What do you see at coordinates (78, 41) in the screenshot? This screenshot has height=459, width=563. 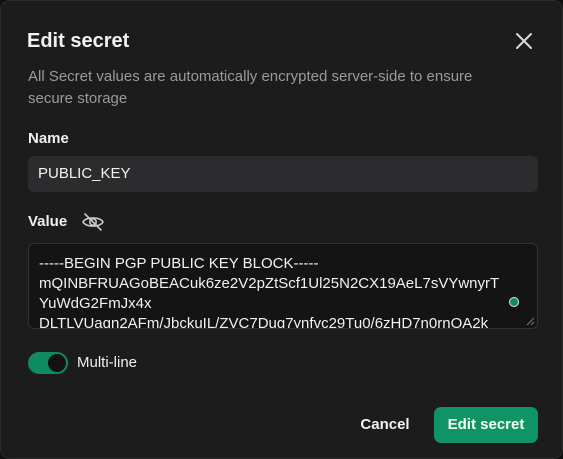 I see `dialog-title: Edit secret` at bounding box center [78, 41].